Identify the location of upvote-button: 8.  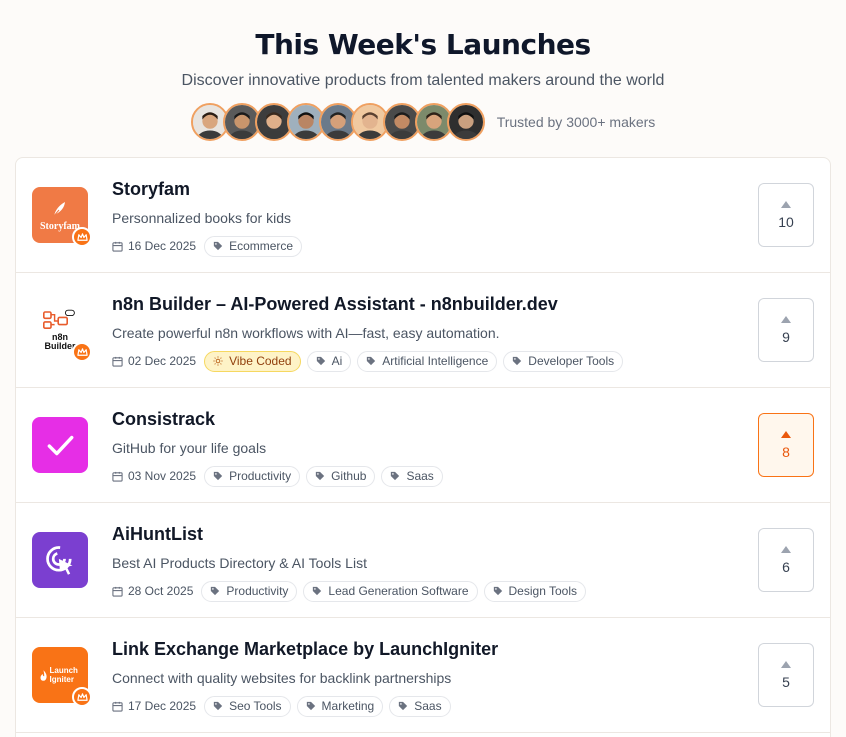
(786, 445).